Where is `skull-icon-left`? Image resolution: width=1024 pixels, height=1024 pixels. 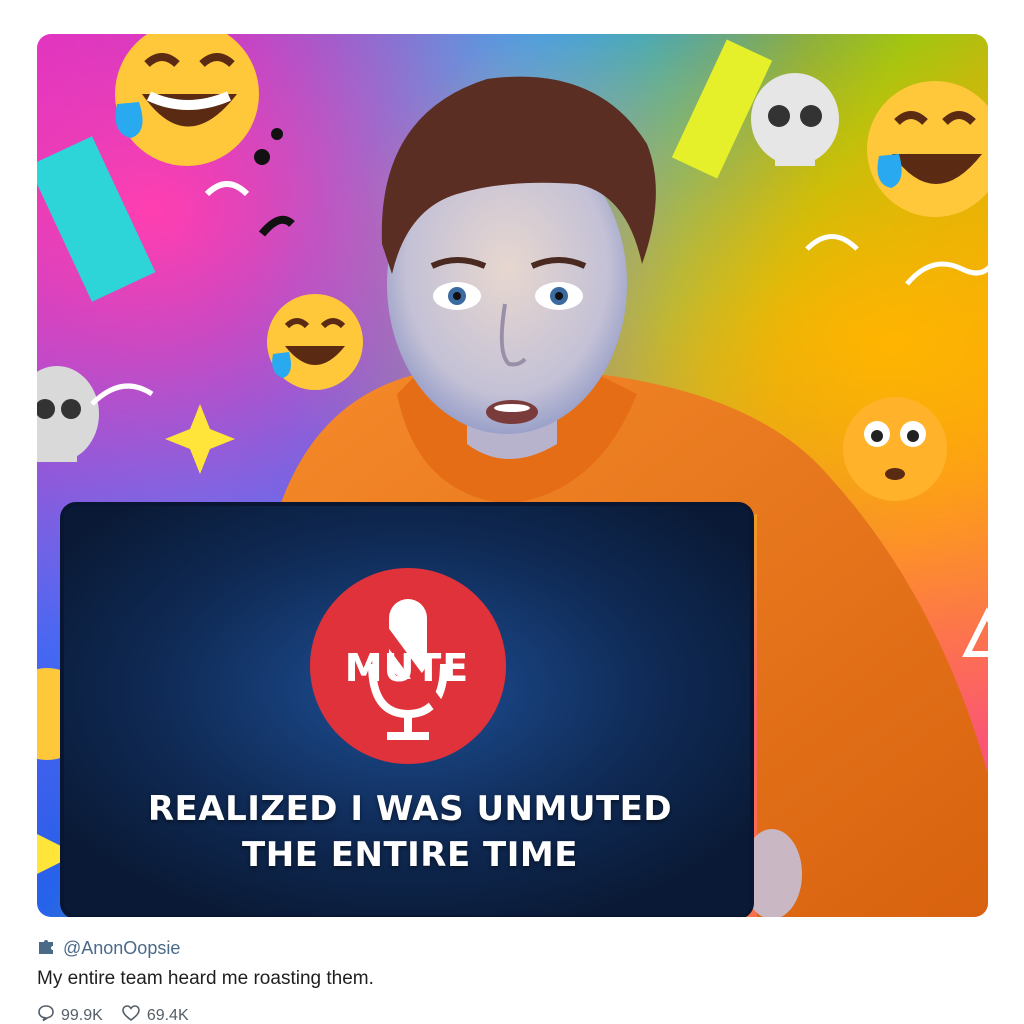
skull-icon-left is located at coordinates (68, 414).